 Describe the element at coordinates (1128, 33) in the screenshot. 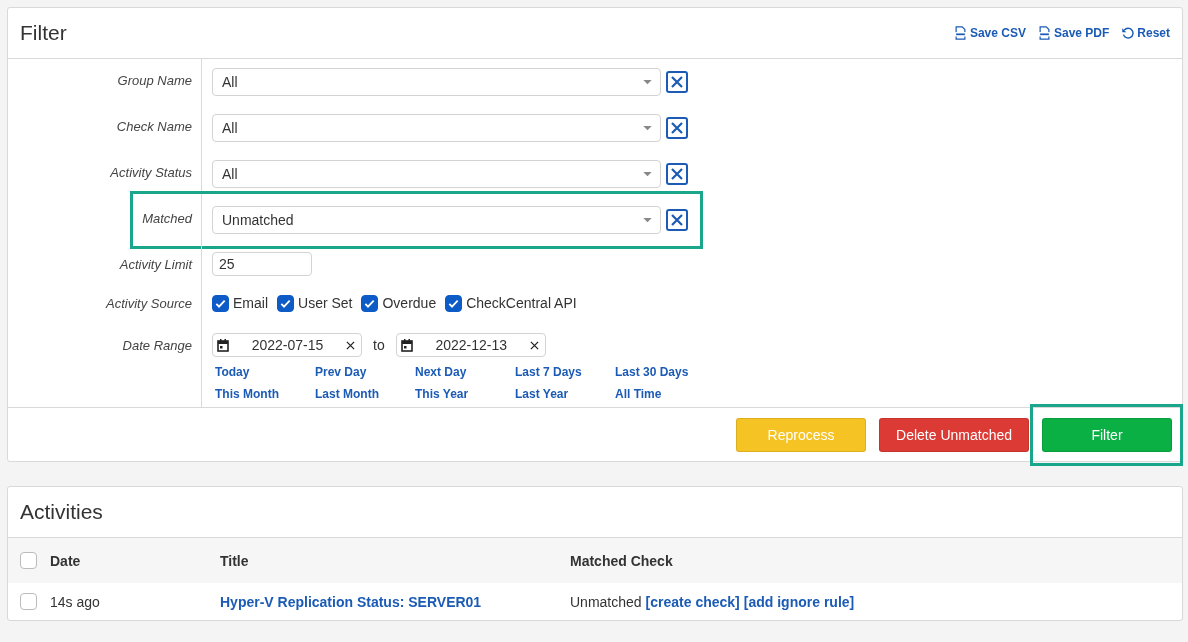

I see `undo-icon` at that location.